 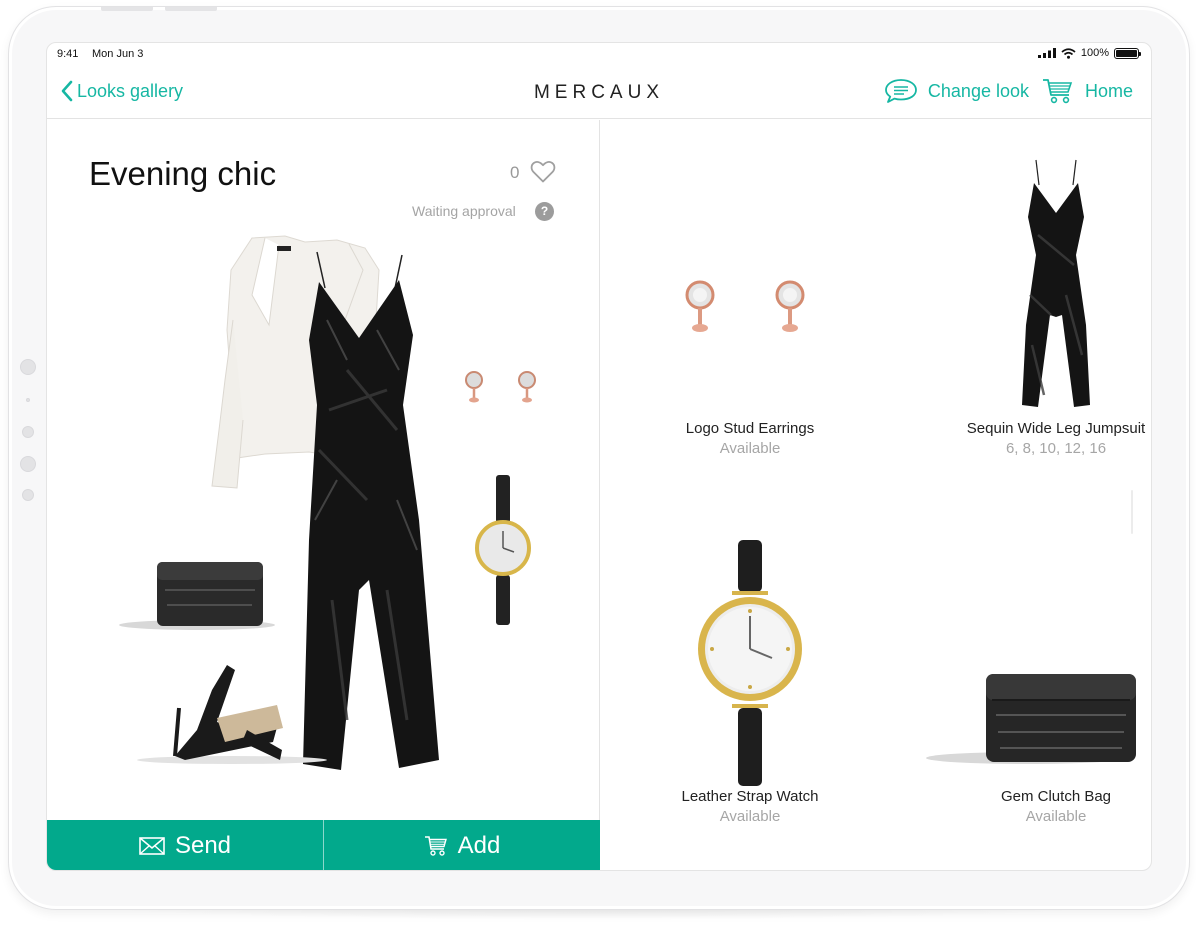 I want to click on leather-strap-watch-image, so click(x=750, y=663).